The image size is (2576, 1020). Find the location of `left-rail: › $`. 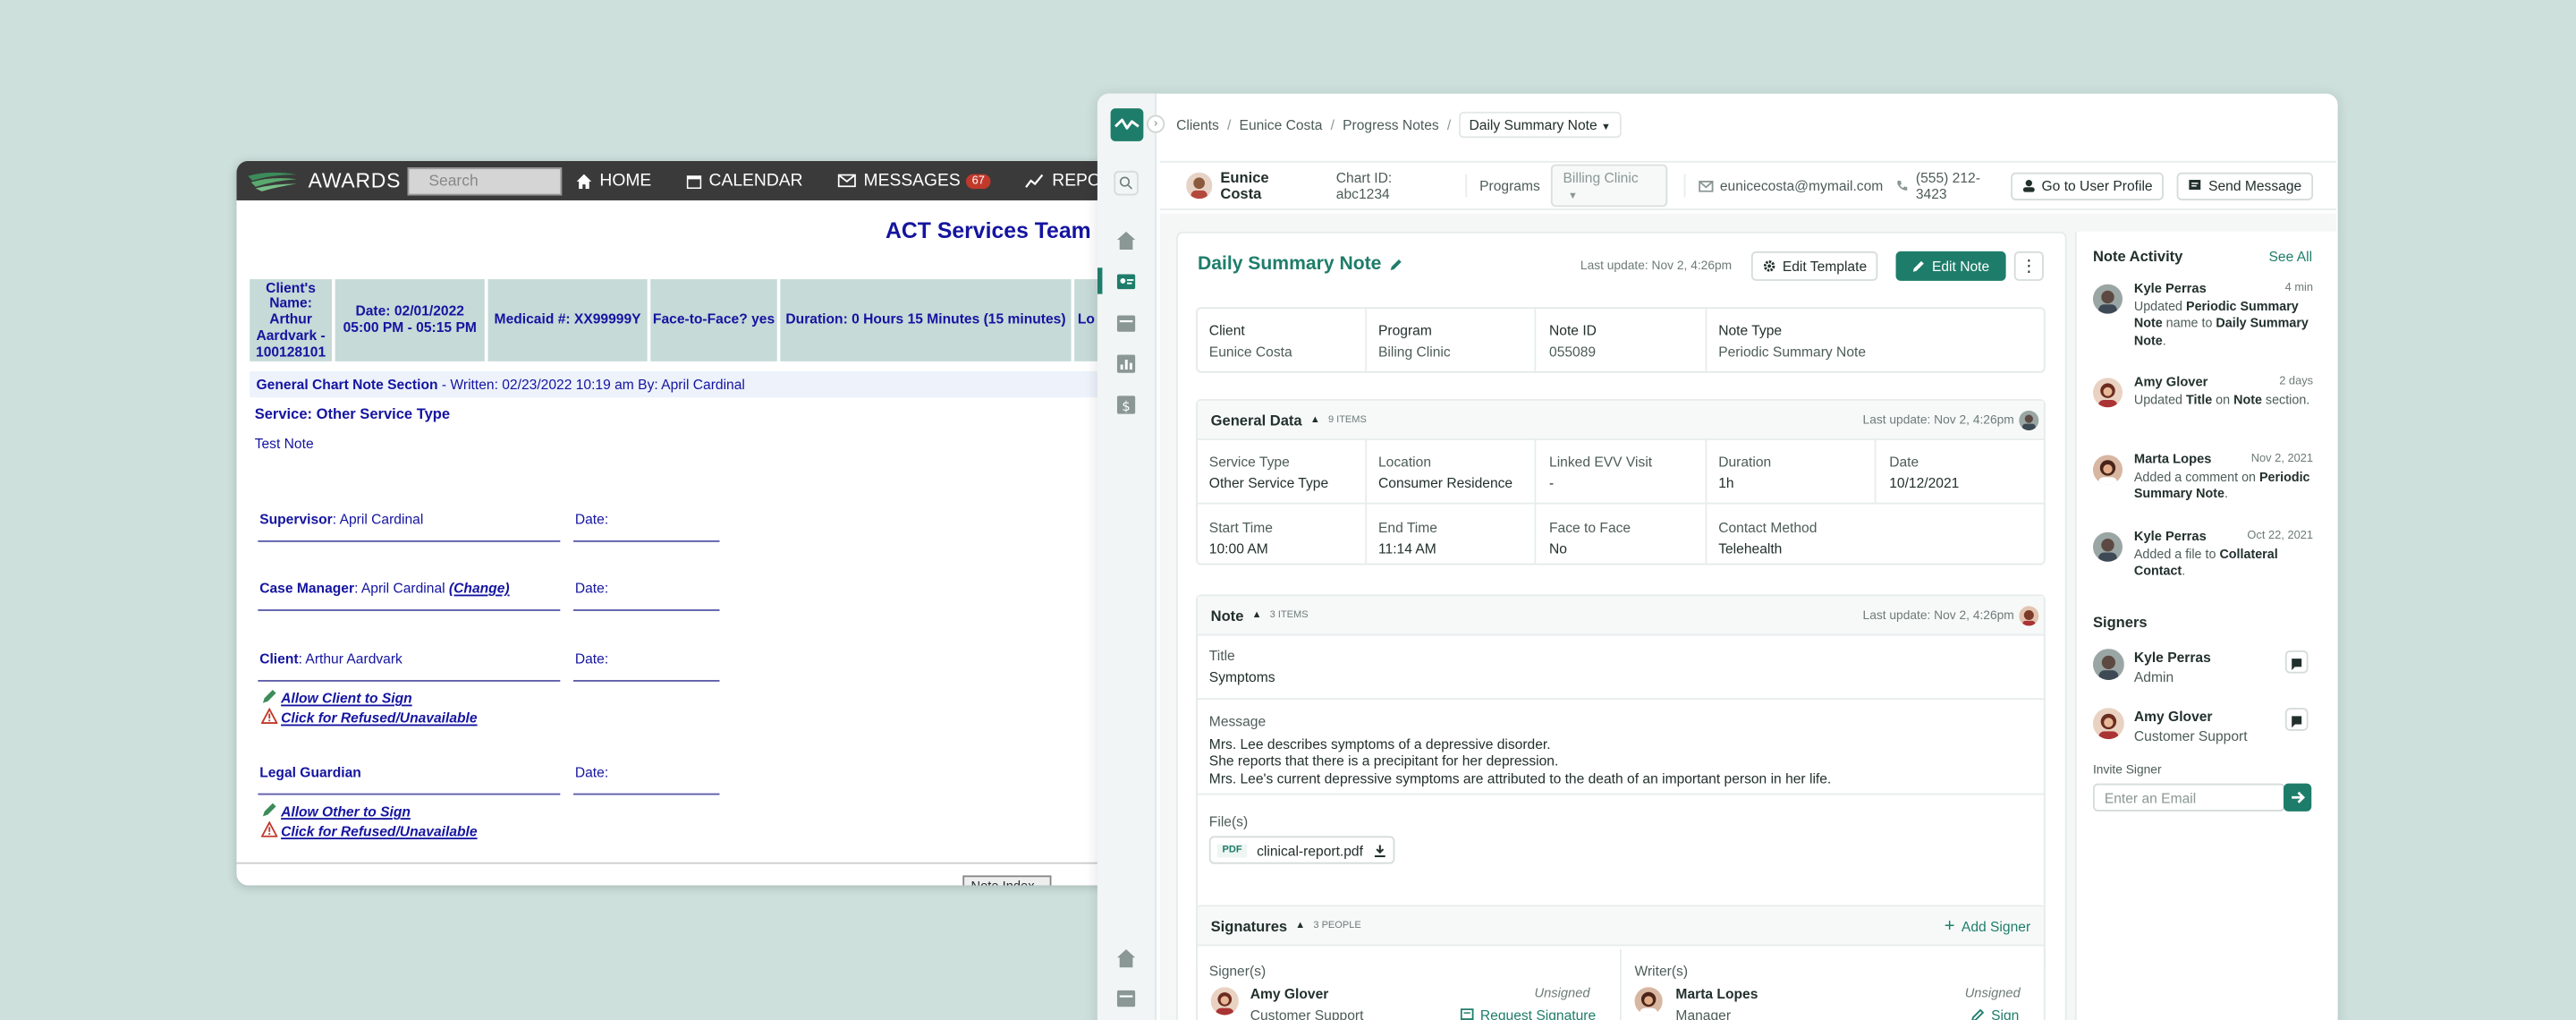

left-rail: › $ is located at coordinates (1131, 556).